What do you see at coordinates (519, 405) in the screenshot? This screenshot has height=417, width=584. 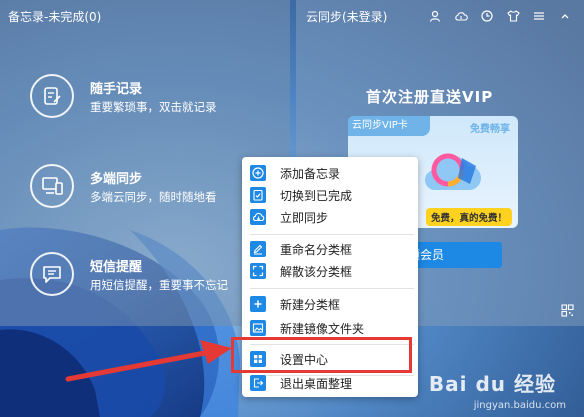 I see `watermark-url: jingyan.baidu.com` at bounding box center [519, 405].